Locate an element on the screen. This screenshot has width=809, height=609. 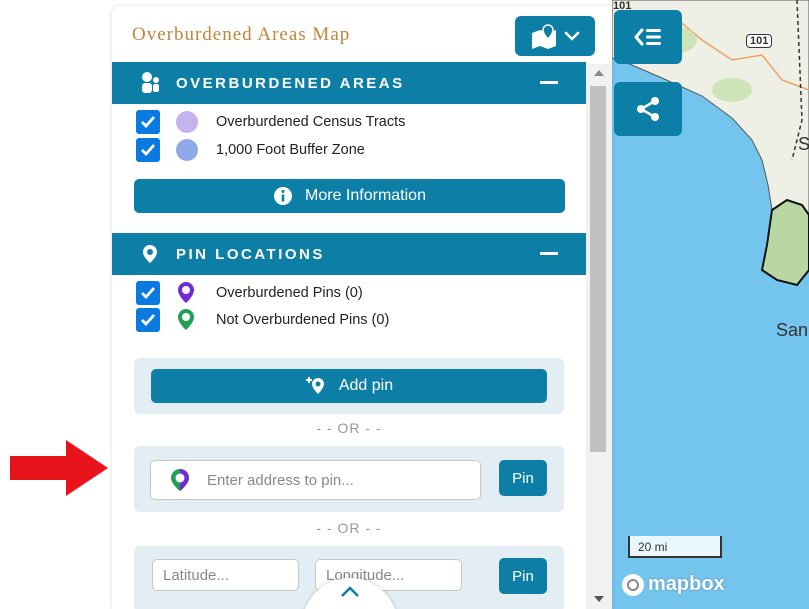
toggle-sidebar-button is located at coordinates (648, 37).